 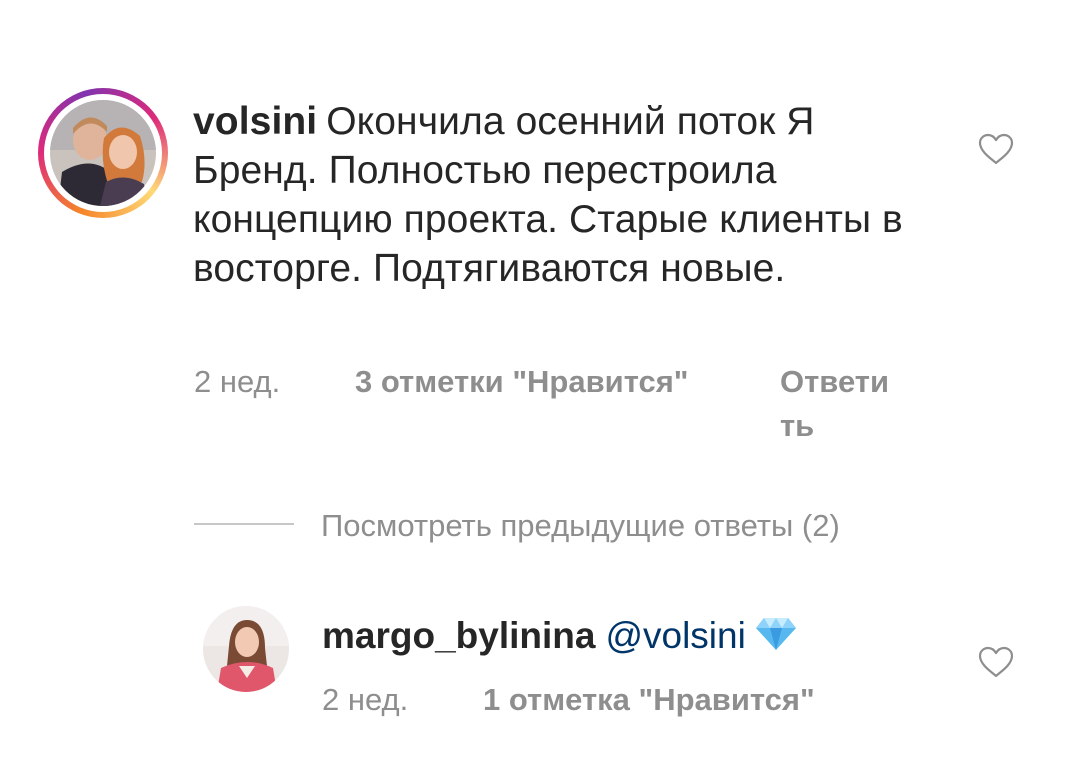 I want to click on reply-username: margo_bylinina, so click(x=458, y=635).